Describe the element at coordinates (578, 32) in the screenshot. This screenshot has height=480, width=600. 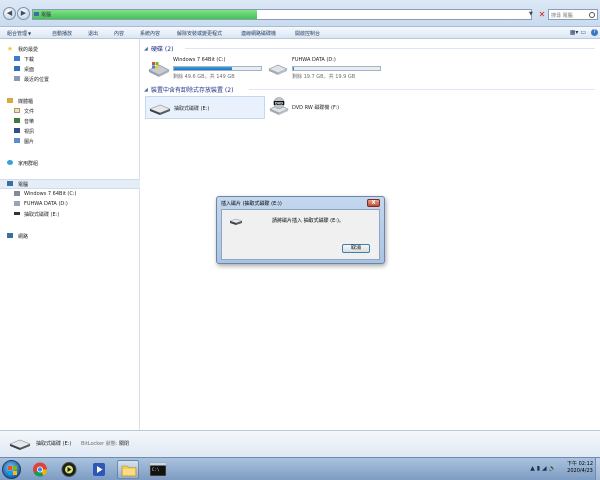
I see `view-options-icon: ▦▾ ▭` at that location.